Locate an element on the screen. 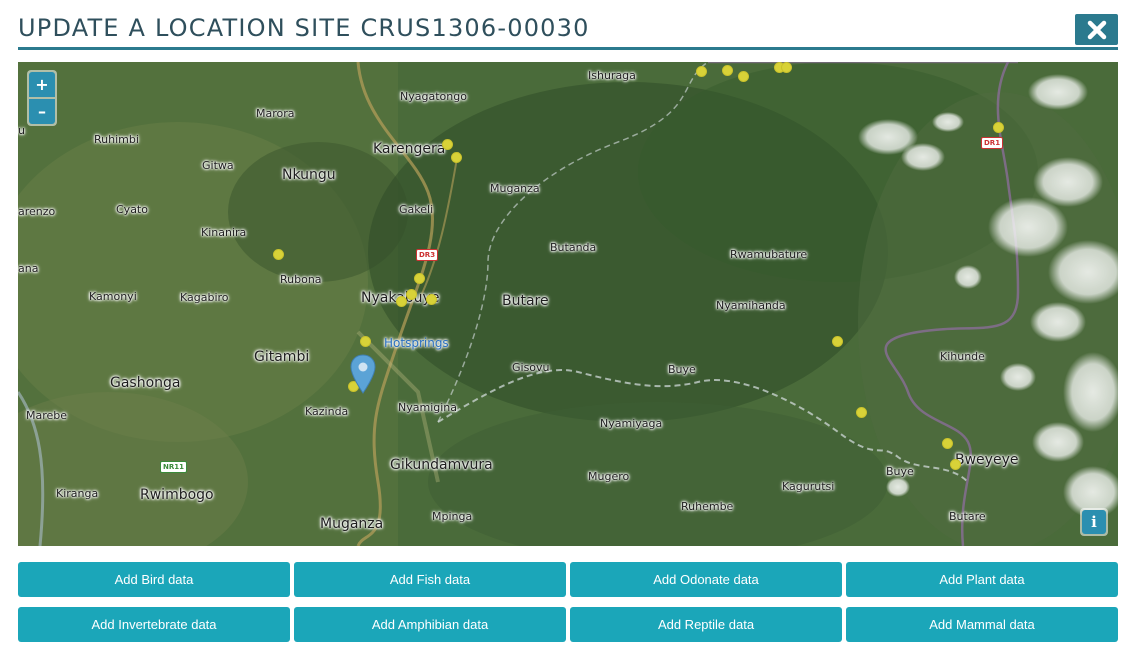 This screenshot has width=1125, height=649. map-label: Kamonyi is located at coordinates (113, 296).